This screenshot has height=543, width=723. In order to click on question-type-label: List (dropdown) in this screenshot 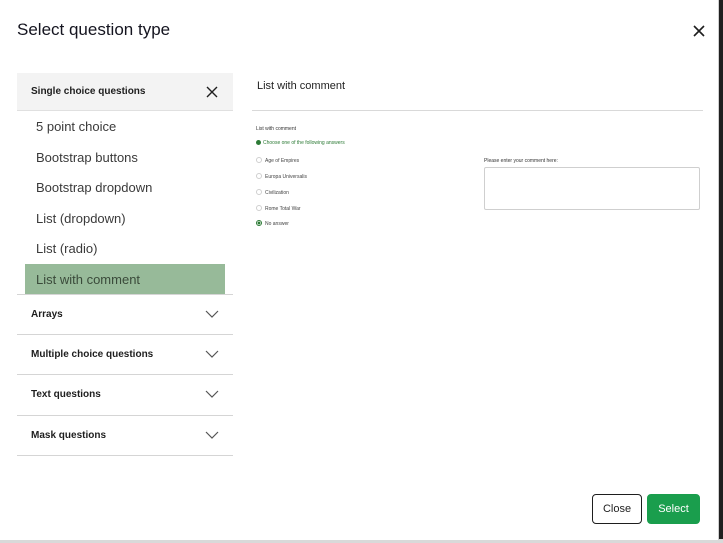, I will do `click(81, 218)`.